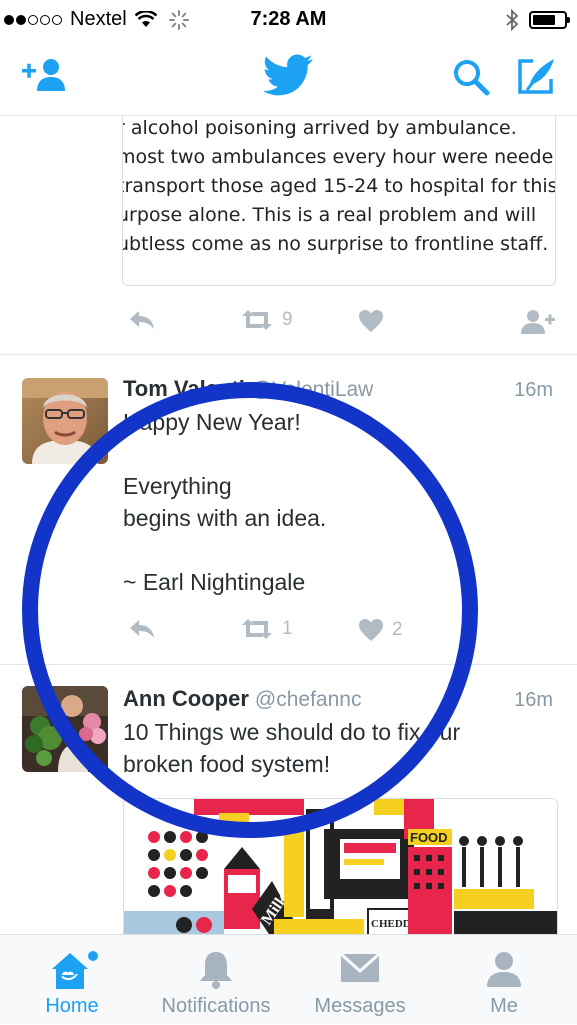 The image size is (577, 1025). I want to click on person-icon, so click(504, 969).